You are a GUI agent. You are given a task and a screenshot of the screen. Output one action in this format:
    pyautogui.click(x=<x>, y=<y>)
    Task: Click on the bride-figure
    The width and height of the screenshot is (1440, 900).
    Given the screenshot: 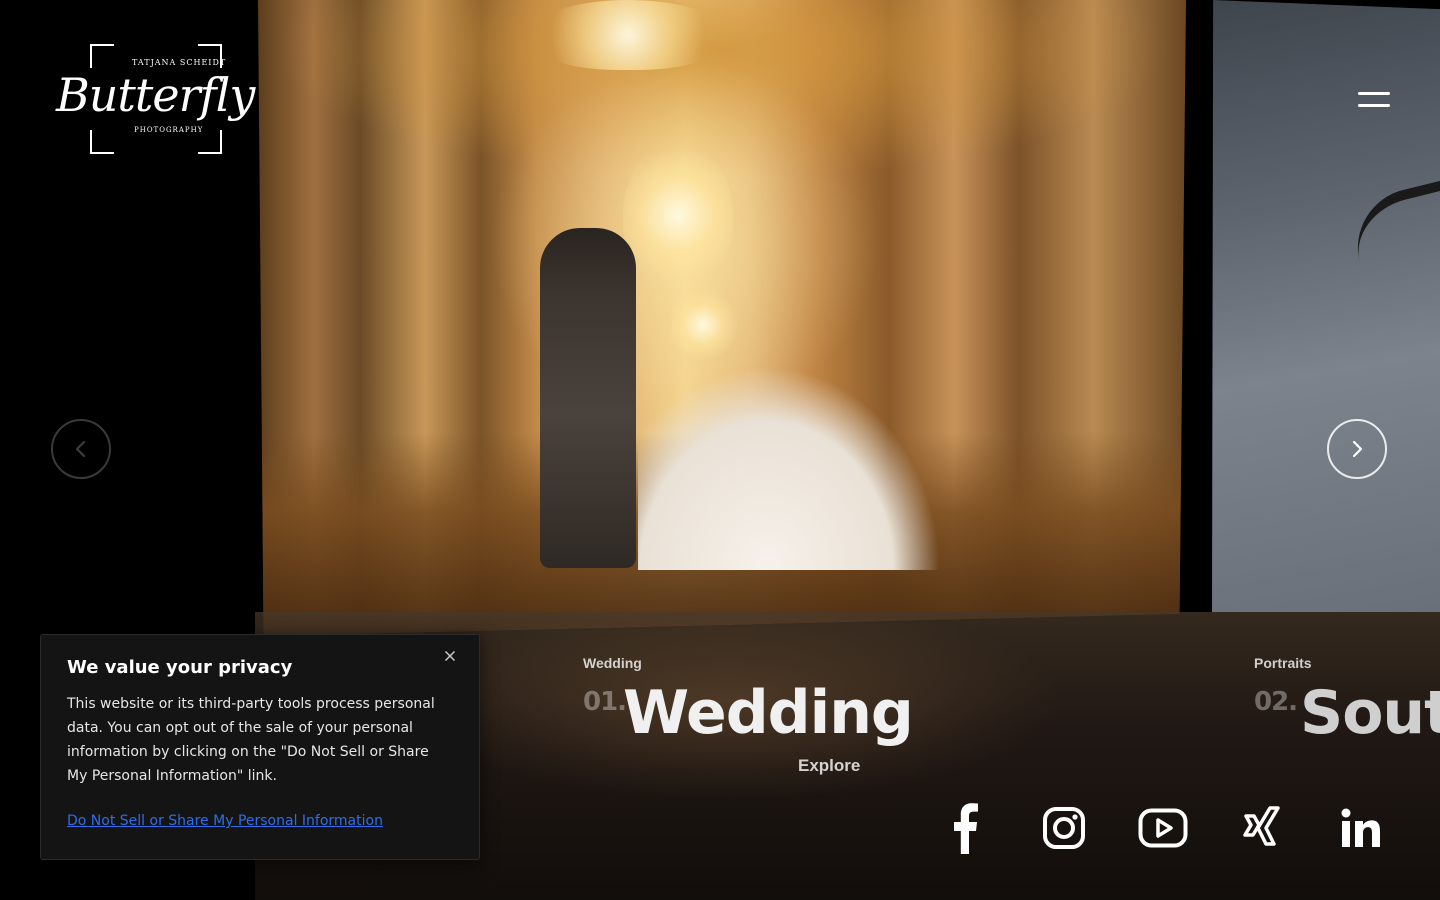 What is the action you would take?
    pyautogui.click(x=868, y=420)
    